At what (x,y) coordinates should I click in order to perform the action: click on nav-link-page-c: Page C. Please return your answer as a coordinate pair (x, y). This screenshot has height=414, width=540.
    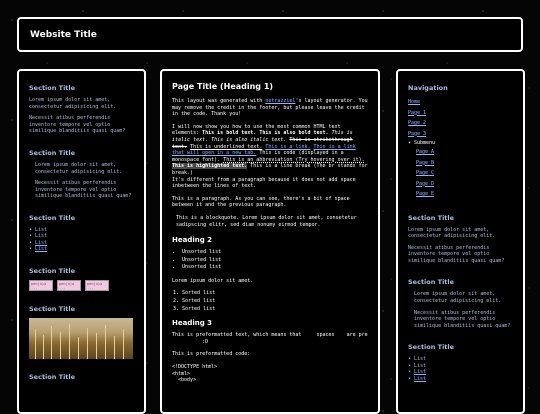
    Looking at the image, I should click on (464, 173).